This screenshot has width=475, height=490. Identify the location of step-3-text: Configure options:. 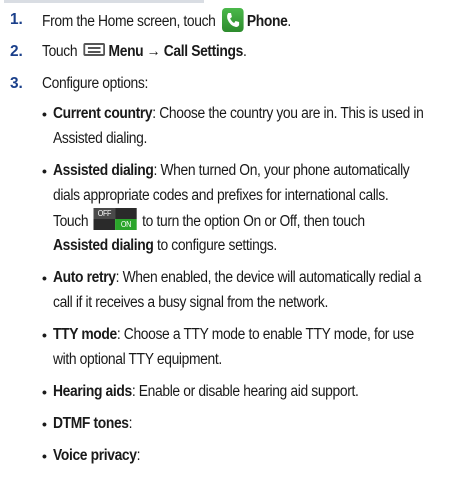
(95, 83).